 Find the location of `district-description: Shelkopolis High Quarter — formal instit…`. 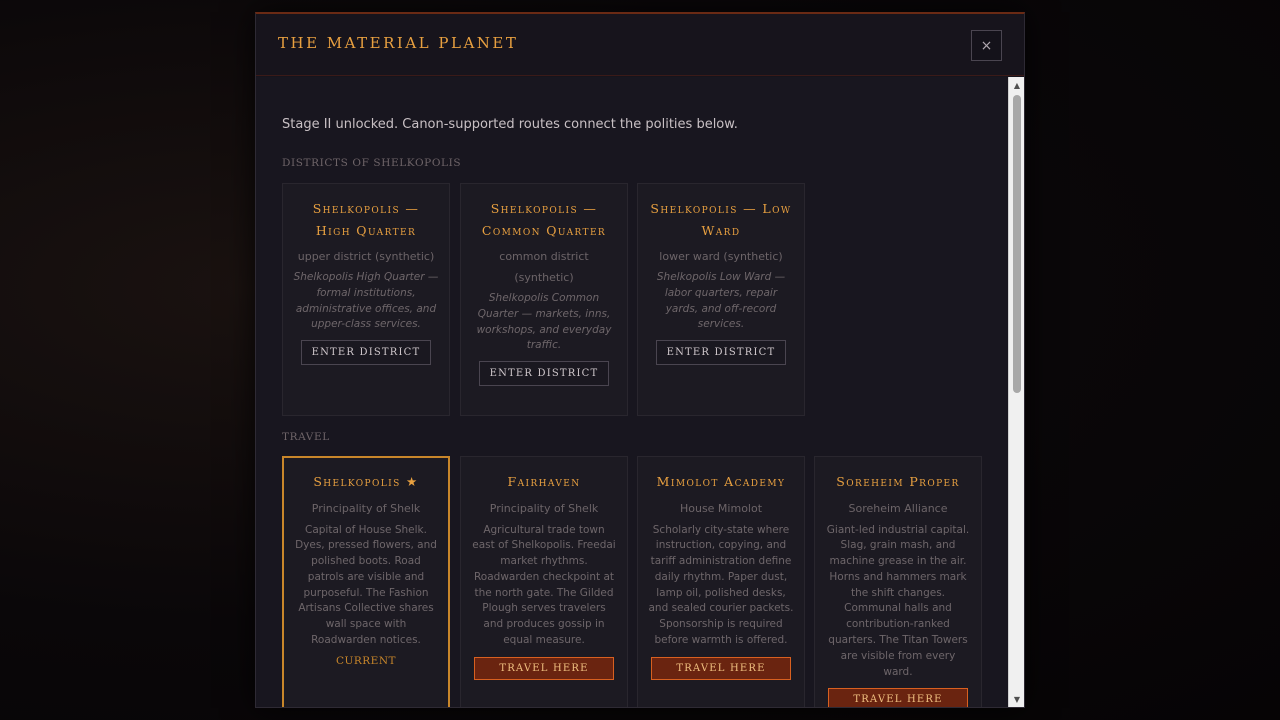

district-description: Shelkopolis High Quarter — formal instit… is located at coordinates (366, 301).